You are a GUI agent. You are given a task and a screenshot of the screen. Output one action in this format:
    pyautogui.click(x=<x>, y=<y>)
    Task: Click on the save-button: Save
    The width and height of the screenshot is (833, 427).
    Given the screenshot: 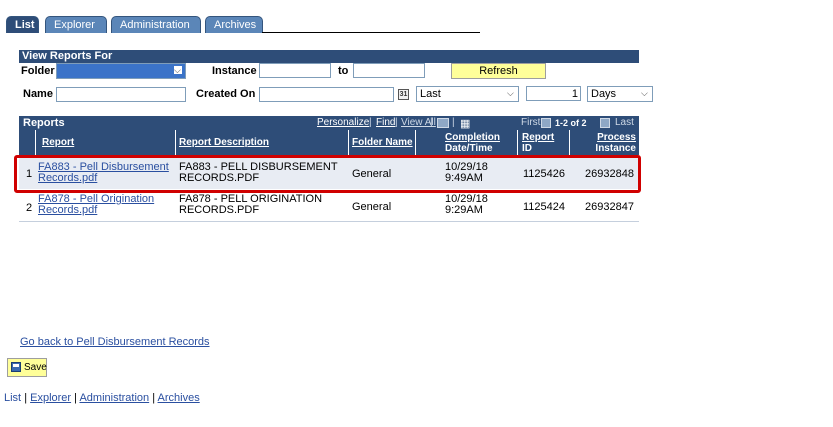 What is the action you would take?
    pyautogui.click(x=27, y=367)
    